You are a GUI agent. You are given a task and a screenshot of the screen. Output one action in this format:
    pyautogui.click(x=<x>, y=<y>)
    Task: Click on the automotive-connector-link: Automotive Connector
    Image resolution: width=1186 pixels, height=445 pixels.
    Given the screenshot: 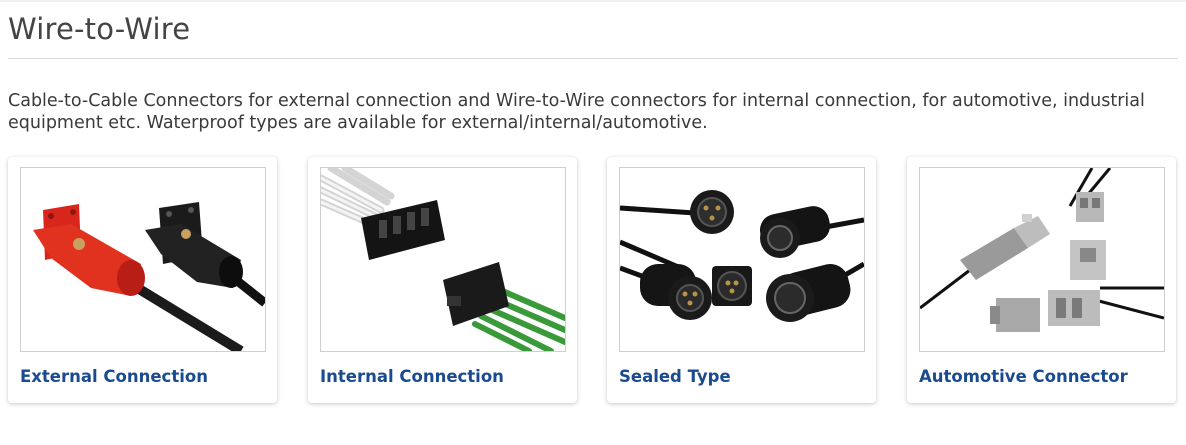 What is the action you would take?
    pyautogui.click(x=1023, y=376)
    